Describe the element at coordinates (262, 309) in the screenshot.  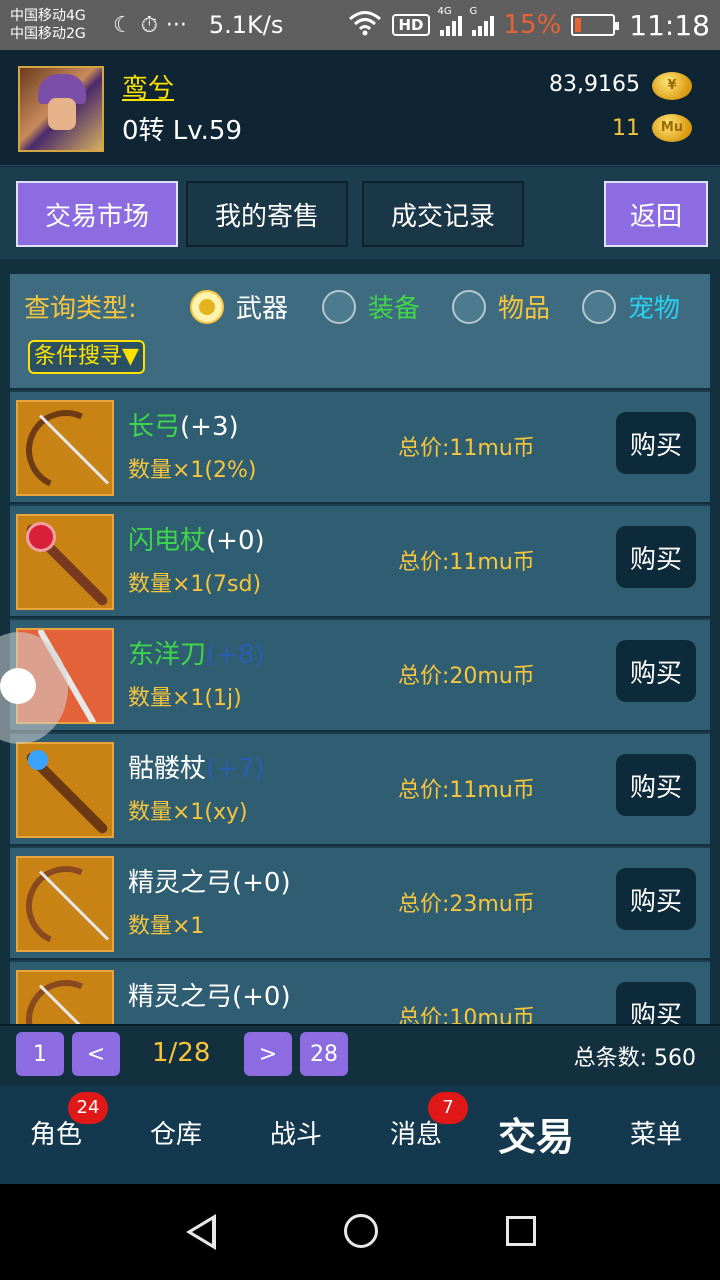
I see `radio-weapon-label: 武器` at that location.